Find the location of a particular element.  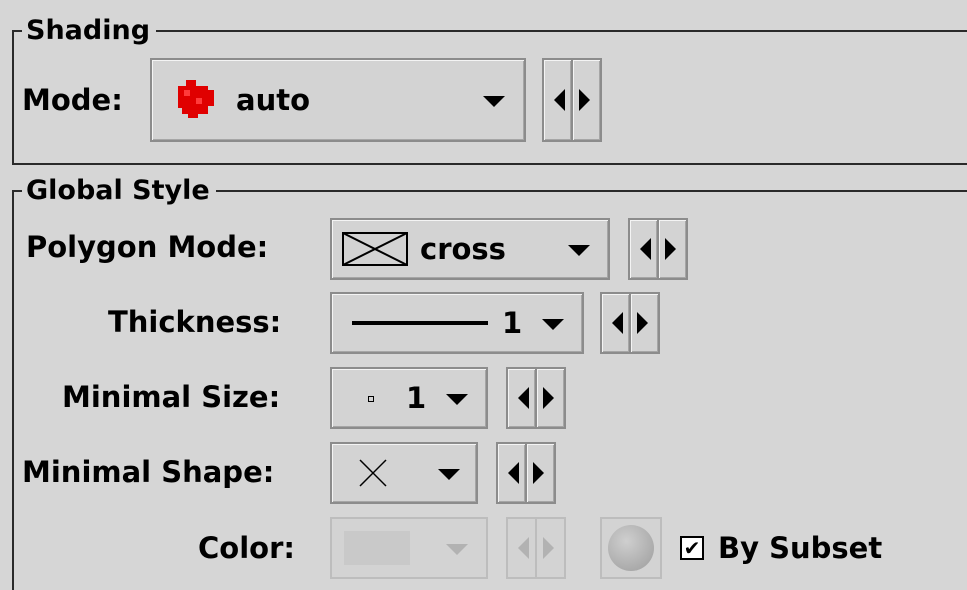

color-circle-icon is located at coordinates (631, 548).